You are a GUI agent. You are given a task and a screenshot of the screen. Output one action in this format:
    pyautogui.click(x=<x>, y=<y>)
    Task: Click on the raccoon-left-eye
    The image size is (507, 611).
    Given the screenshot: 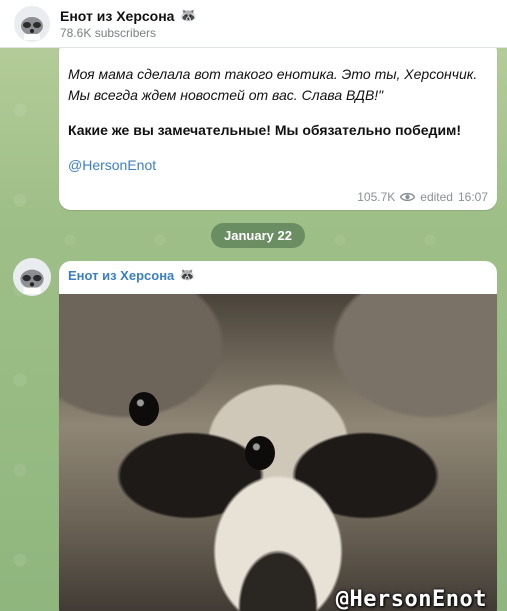 What is the action you would take?
    pyautogui.click(x=144, y=409)
    